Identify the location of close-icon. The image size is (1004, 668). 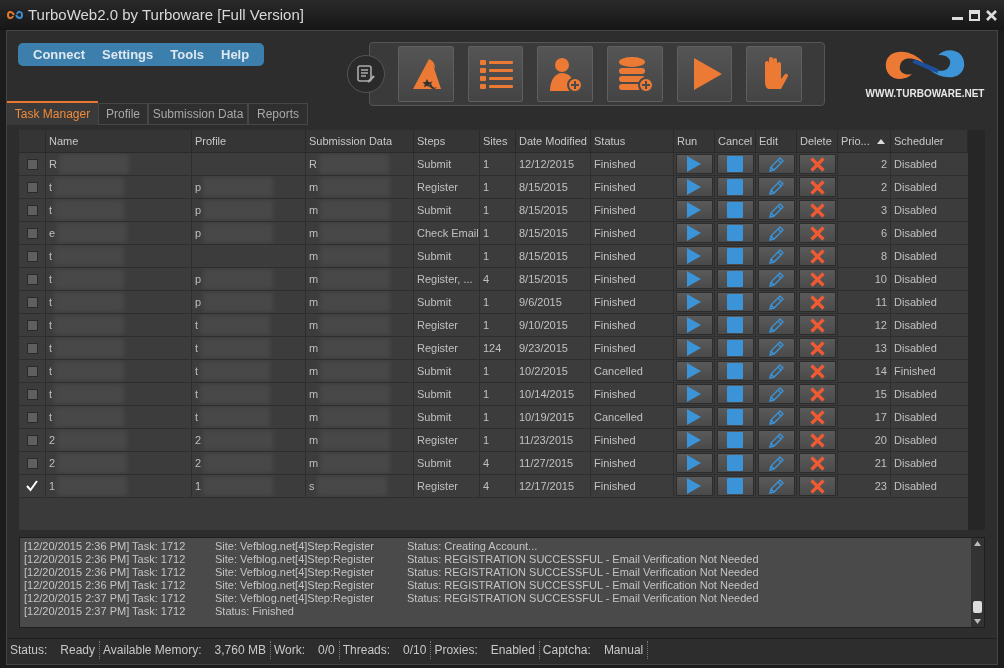
(991, 15).